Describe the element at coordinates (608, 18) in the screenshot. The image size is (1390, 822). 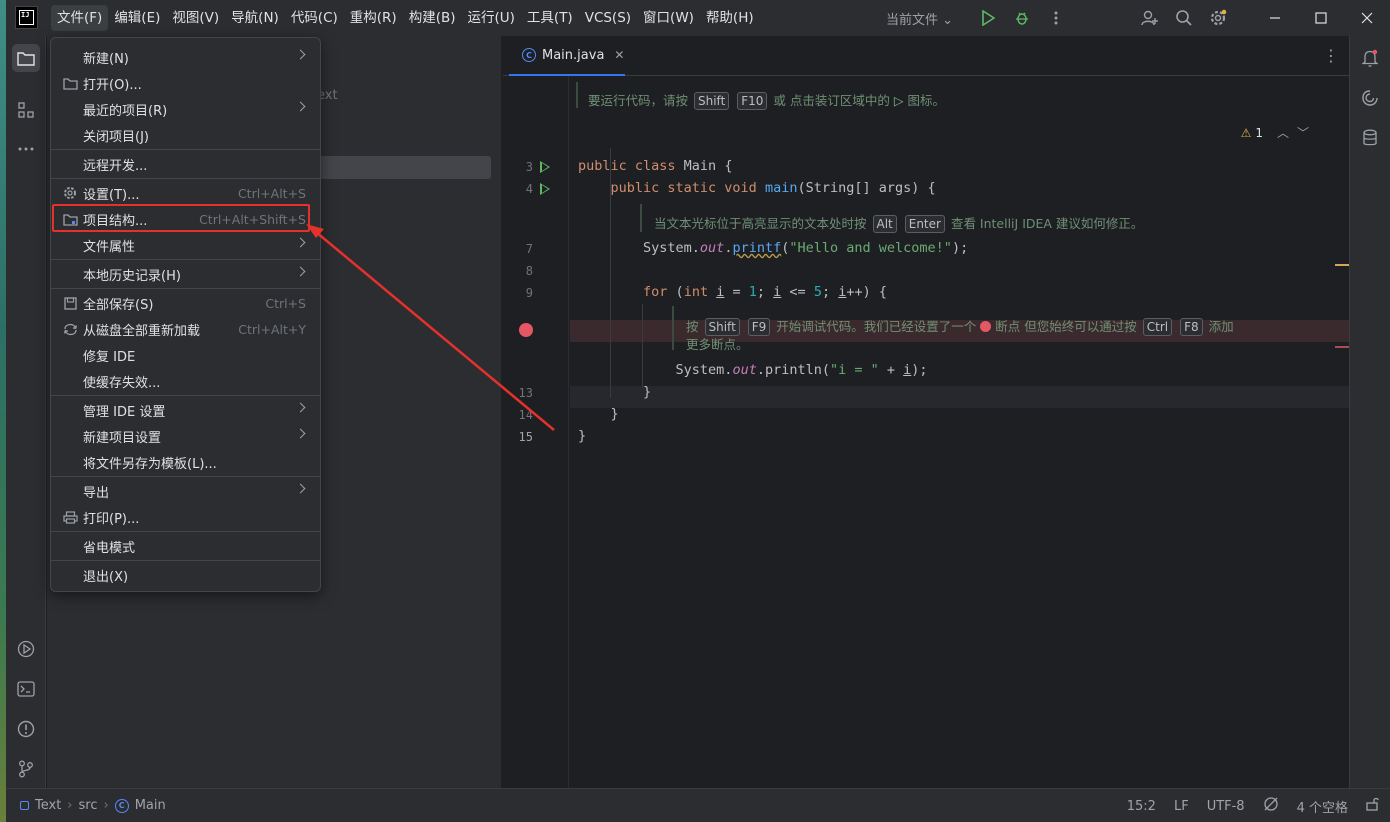
I see `menu-vcs: VCS(S)` at that location.